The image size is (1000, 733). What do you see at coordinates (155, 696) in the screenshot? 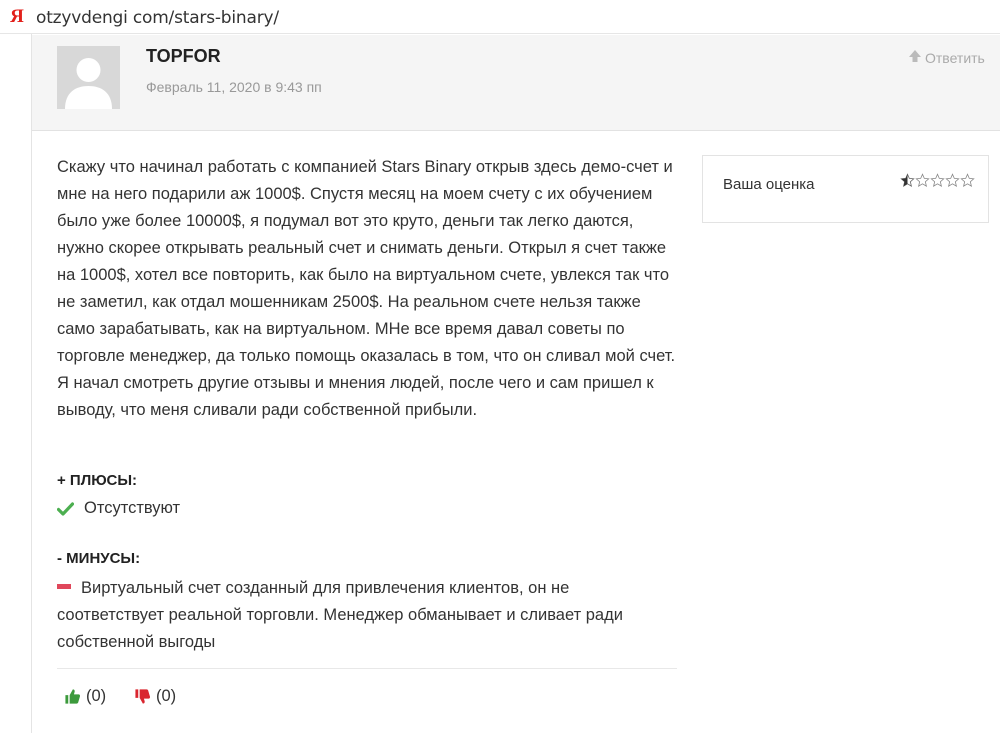
I see `dislike-button: (0)` at bounding box center [155, 696].